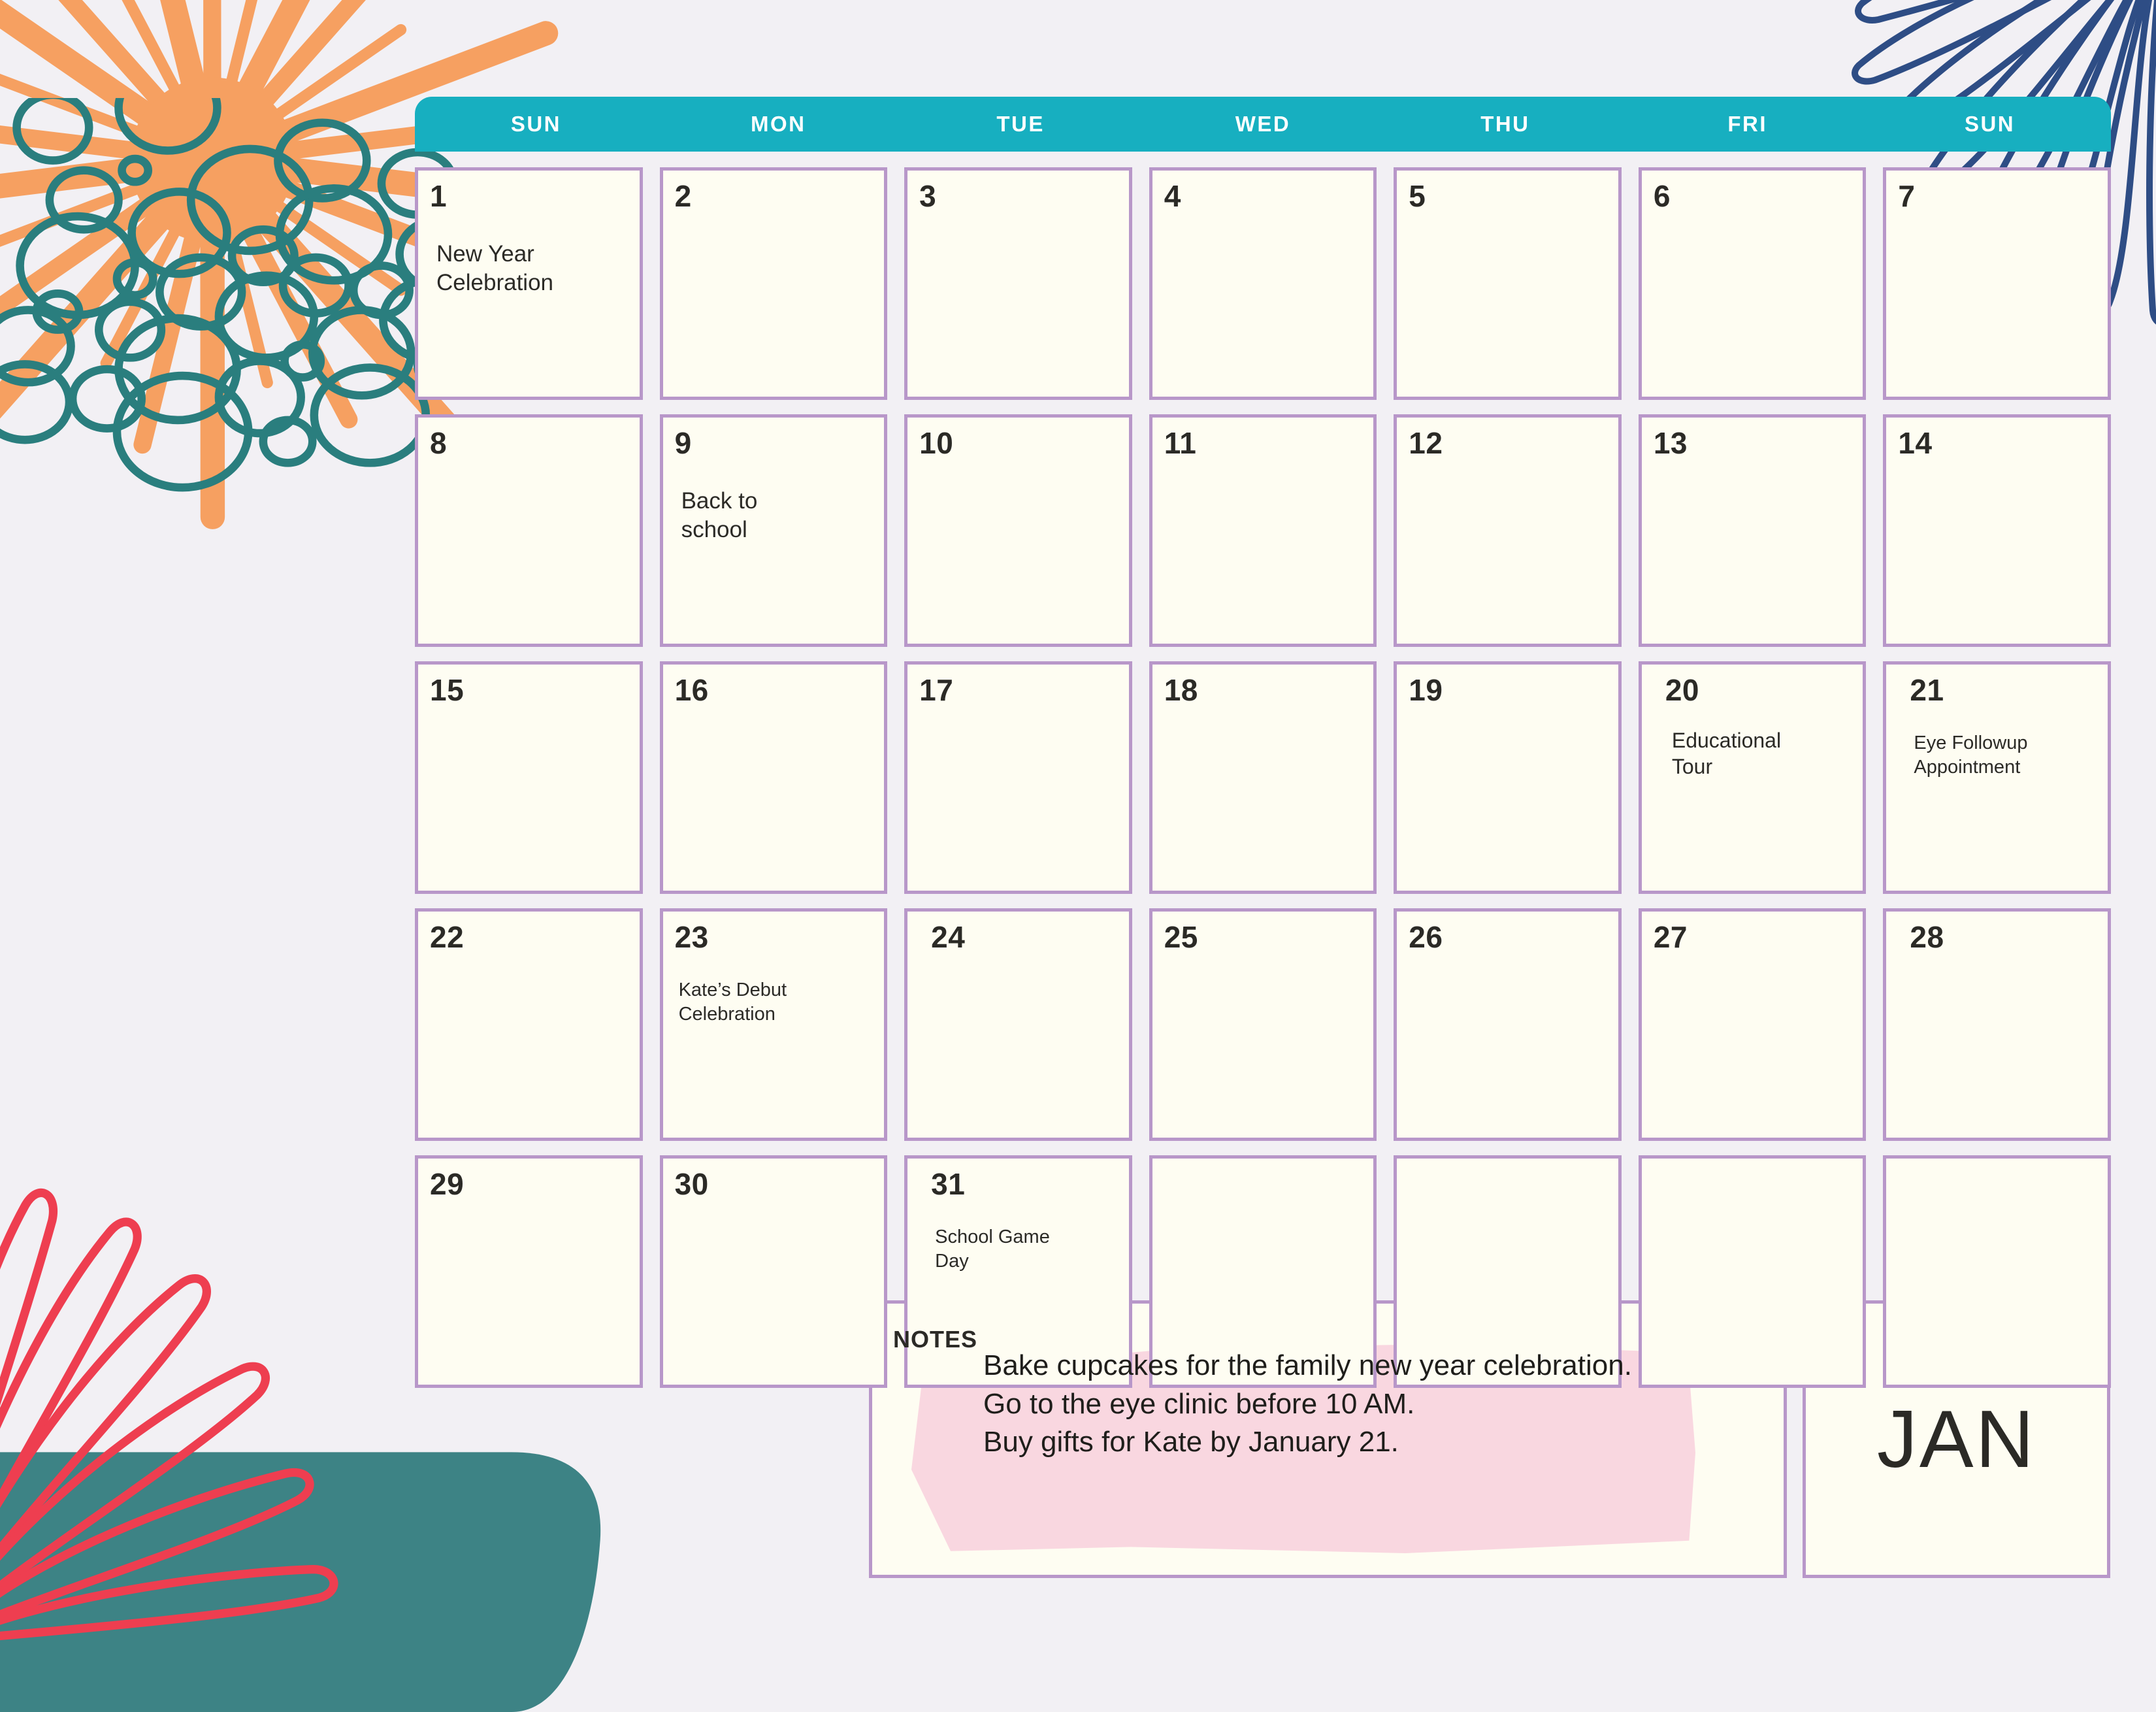  I want to click on weekday-header-3: WED, so click(1263, 124).